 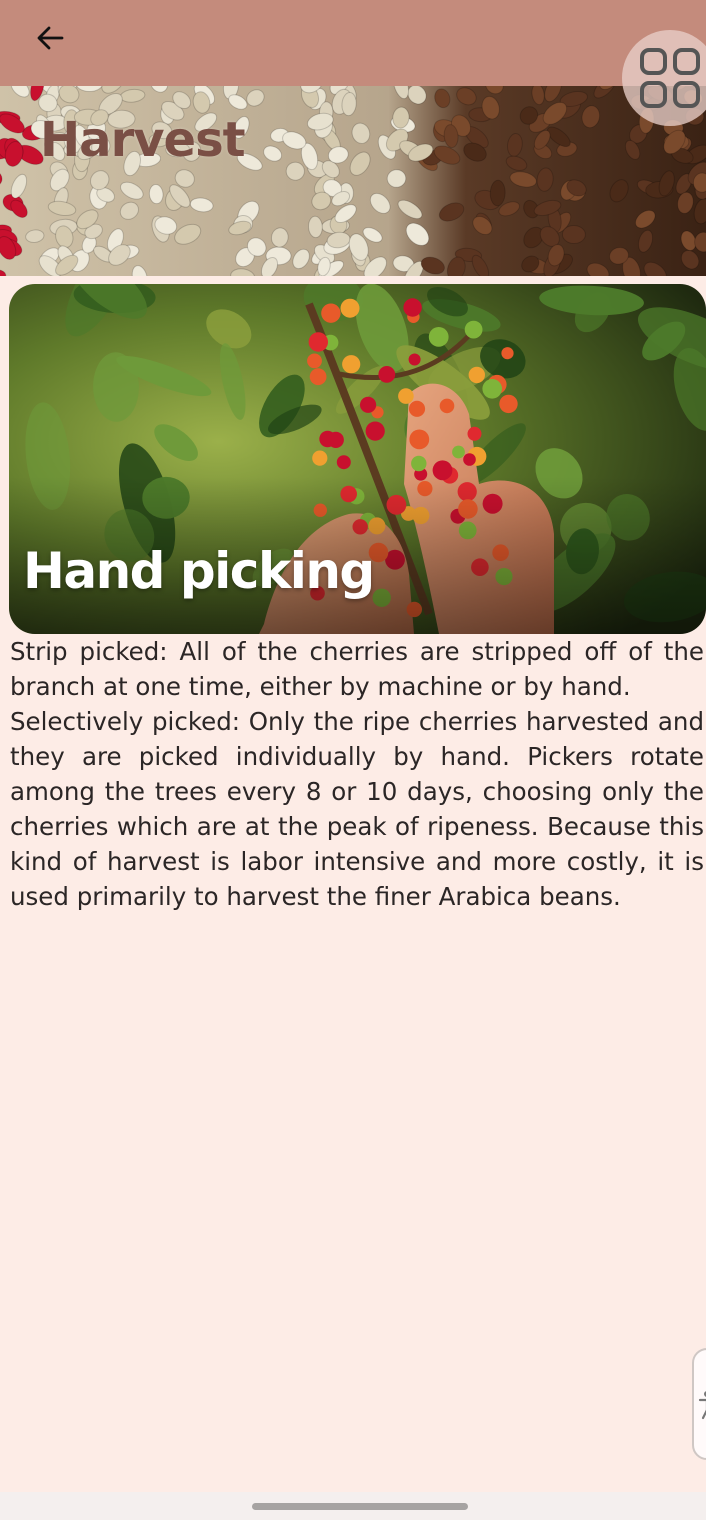 I want to click on accessibility-icon, so click(x=702, y=1405).